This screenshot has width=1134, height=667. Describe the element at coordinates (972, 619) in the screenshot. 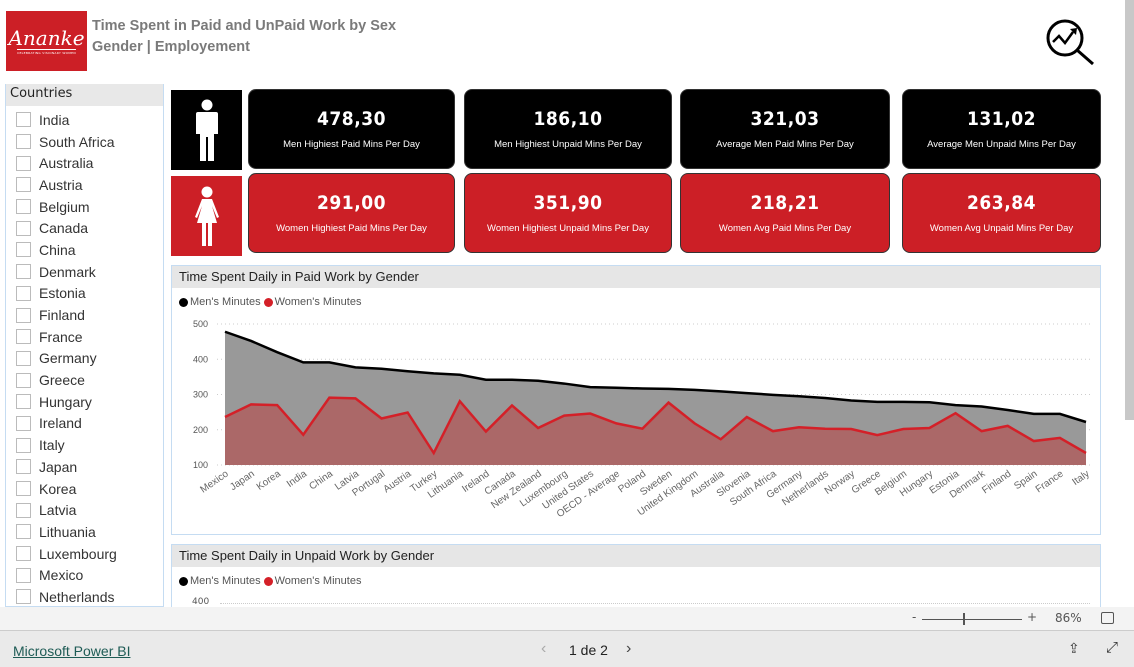

I see `zoom-slider` at that location.